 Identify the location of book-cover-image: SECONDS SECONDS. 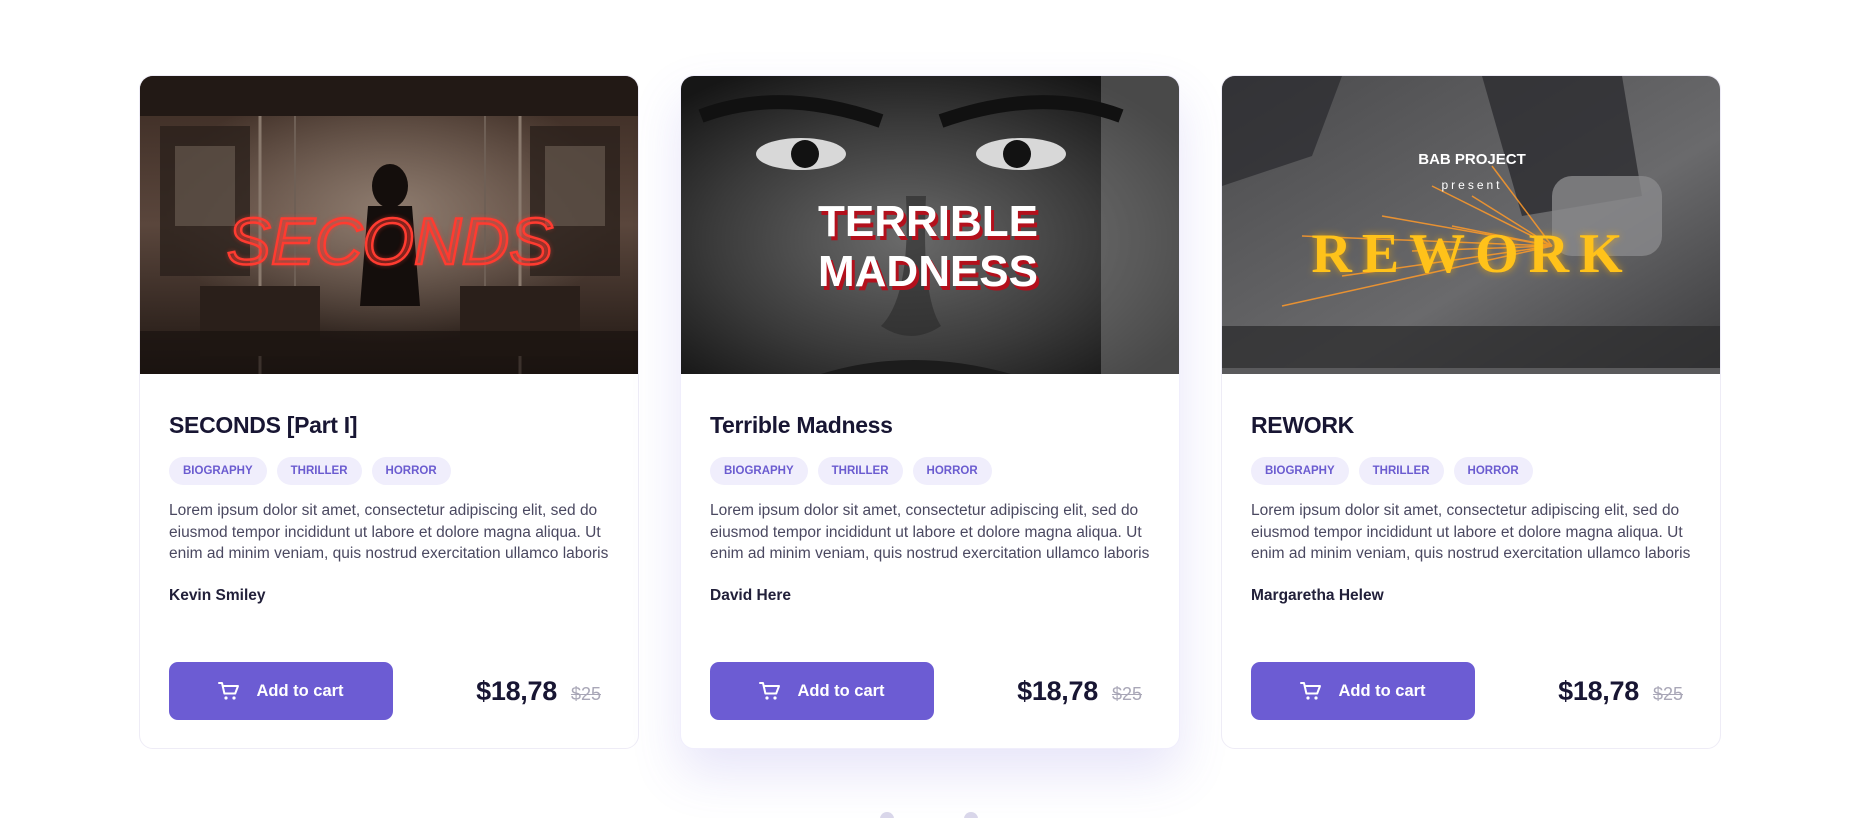
(389, 225).